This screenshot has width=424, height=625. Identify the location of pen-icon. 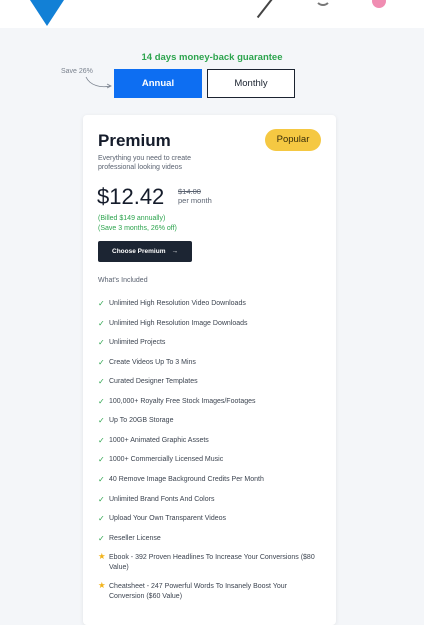
(265, 9).